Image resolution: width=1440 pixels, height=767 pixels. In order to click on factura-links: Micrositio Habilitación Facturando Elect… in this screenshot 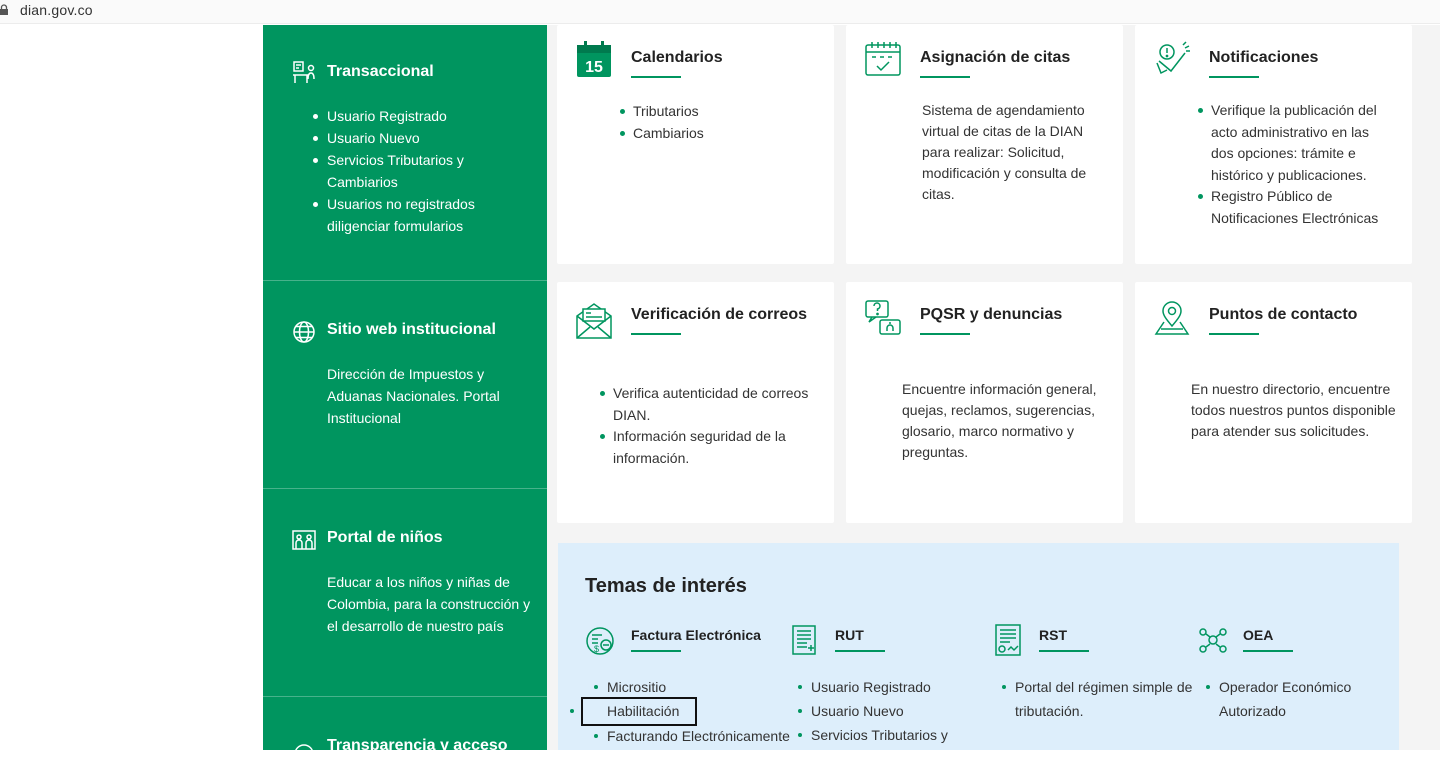, I will do `click(680, 711)`.